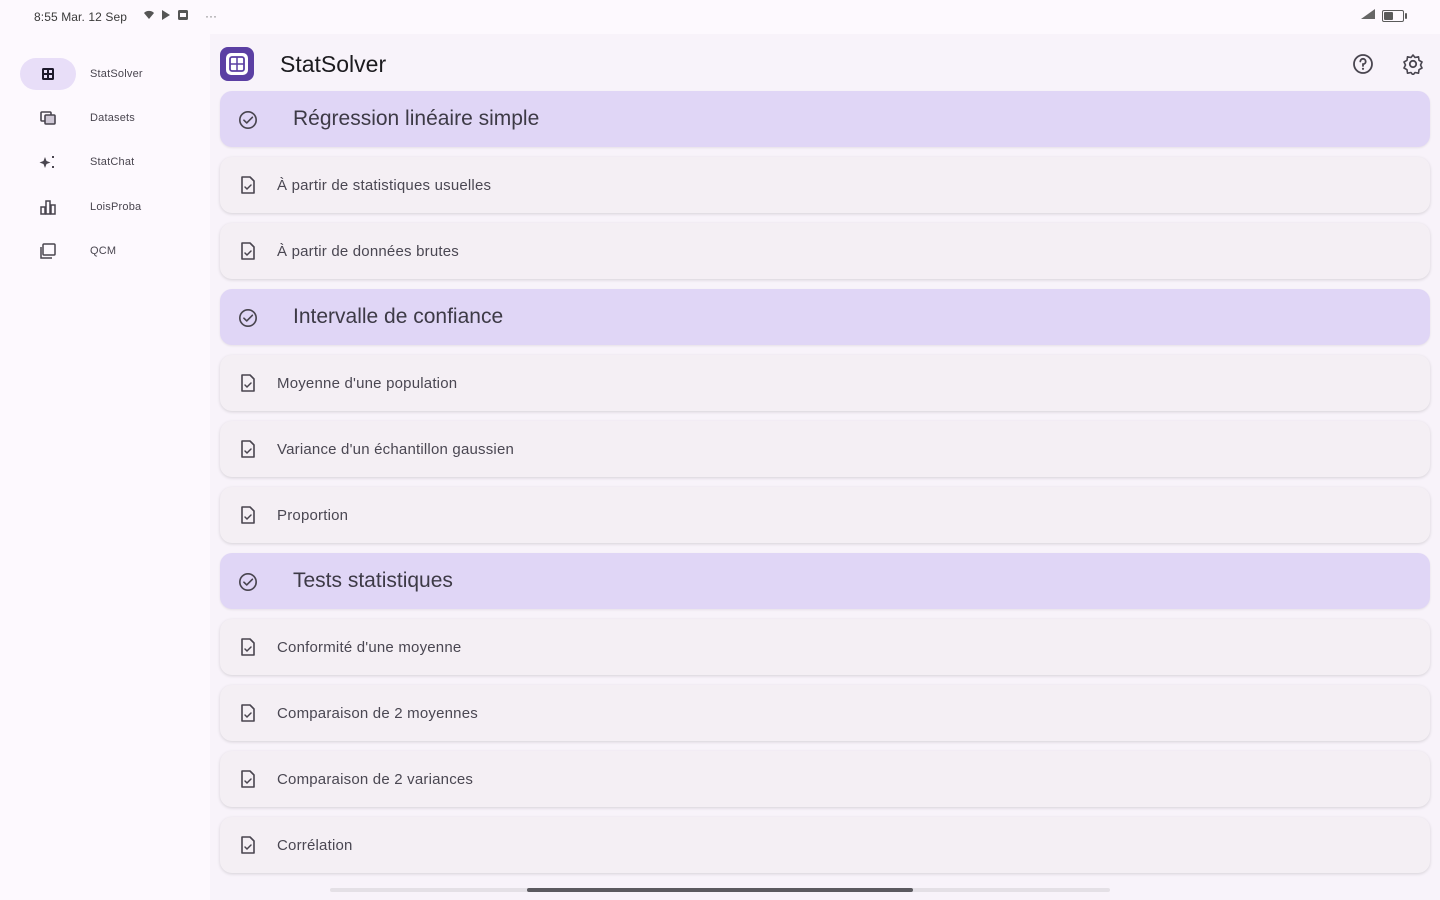  What do you see at coordinates (315, 845) in the screenshot?
I see `list-item-label: Corrélation` at bounding box center [315, 845].